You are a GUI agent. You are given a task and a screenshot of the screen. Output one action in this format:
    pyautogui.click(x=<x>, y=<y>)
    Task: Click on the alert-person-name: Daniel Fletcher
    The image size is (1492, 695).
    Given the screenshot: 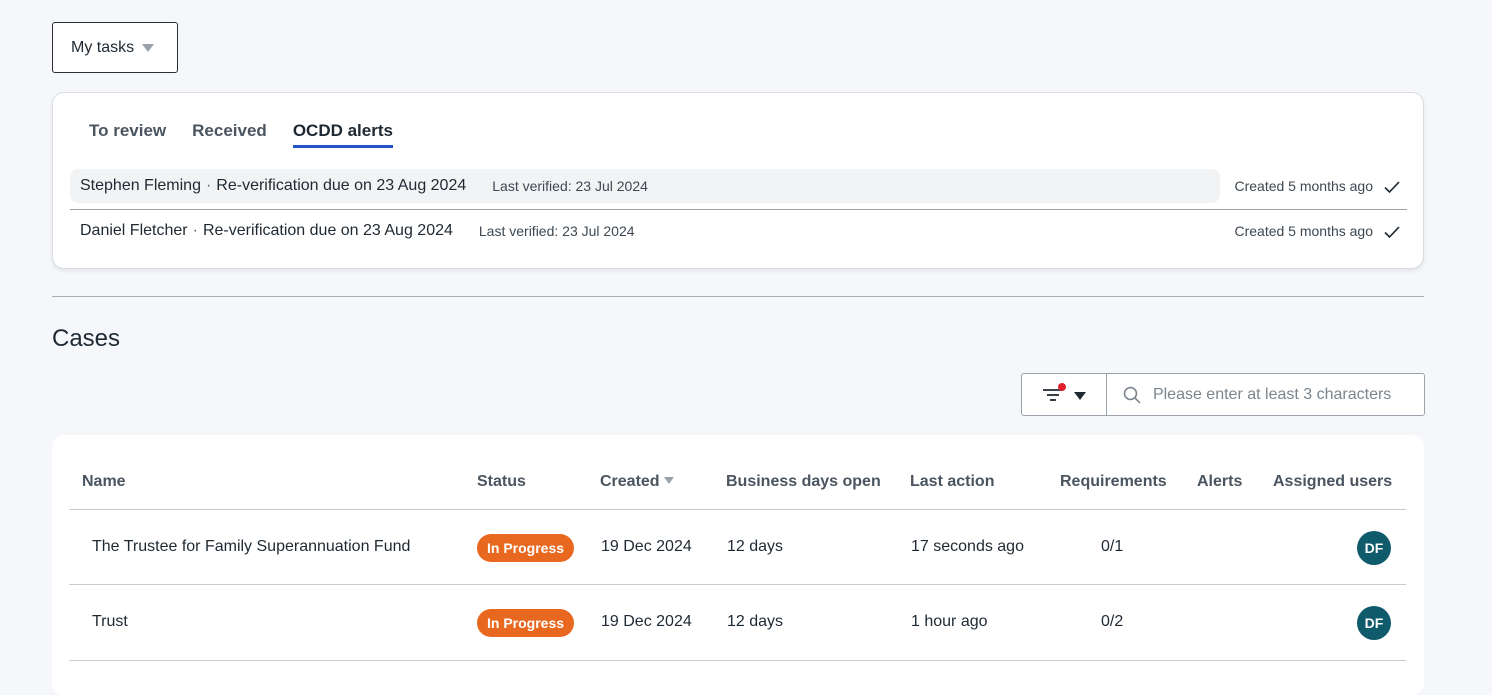 What is the action you would take?
    pyautogui.click(x=134, y=230)
    